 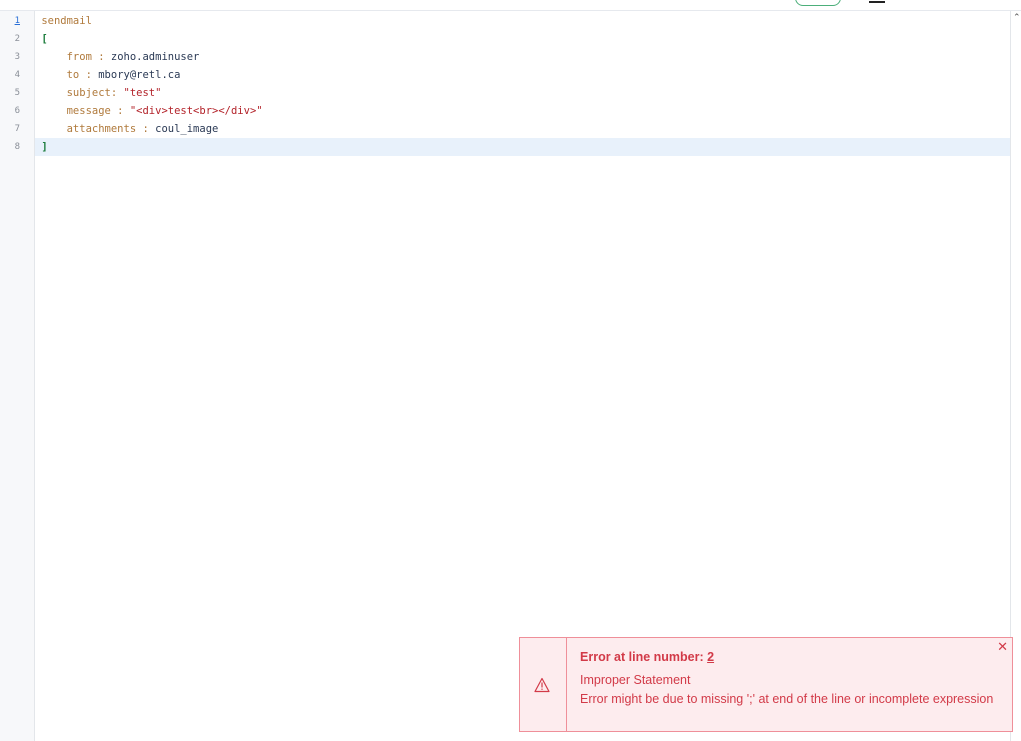 I want to click on line-number: 2, so click(x=17, y=39).